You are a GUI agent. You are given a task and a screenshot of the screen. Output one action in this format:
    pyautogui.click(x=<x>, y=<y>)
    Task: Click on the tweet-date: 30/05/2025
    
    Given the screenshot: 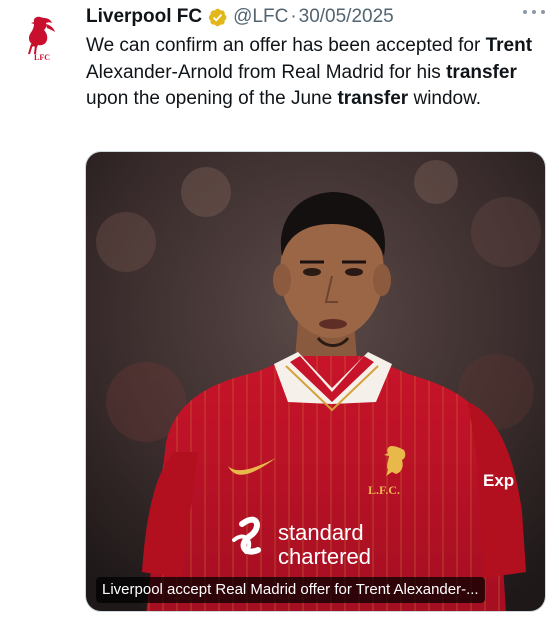 What is the action you would take?
    pyautogui.click(x=346, y=17)
    